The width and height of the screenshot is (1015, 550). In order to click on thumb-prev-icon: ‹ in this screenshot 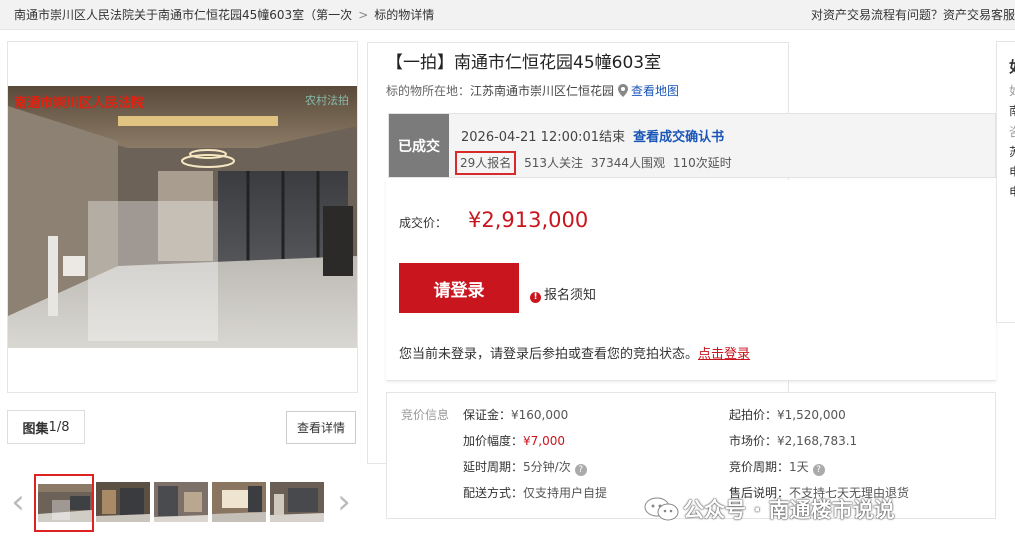, I will do `click(18, 502)`.